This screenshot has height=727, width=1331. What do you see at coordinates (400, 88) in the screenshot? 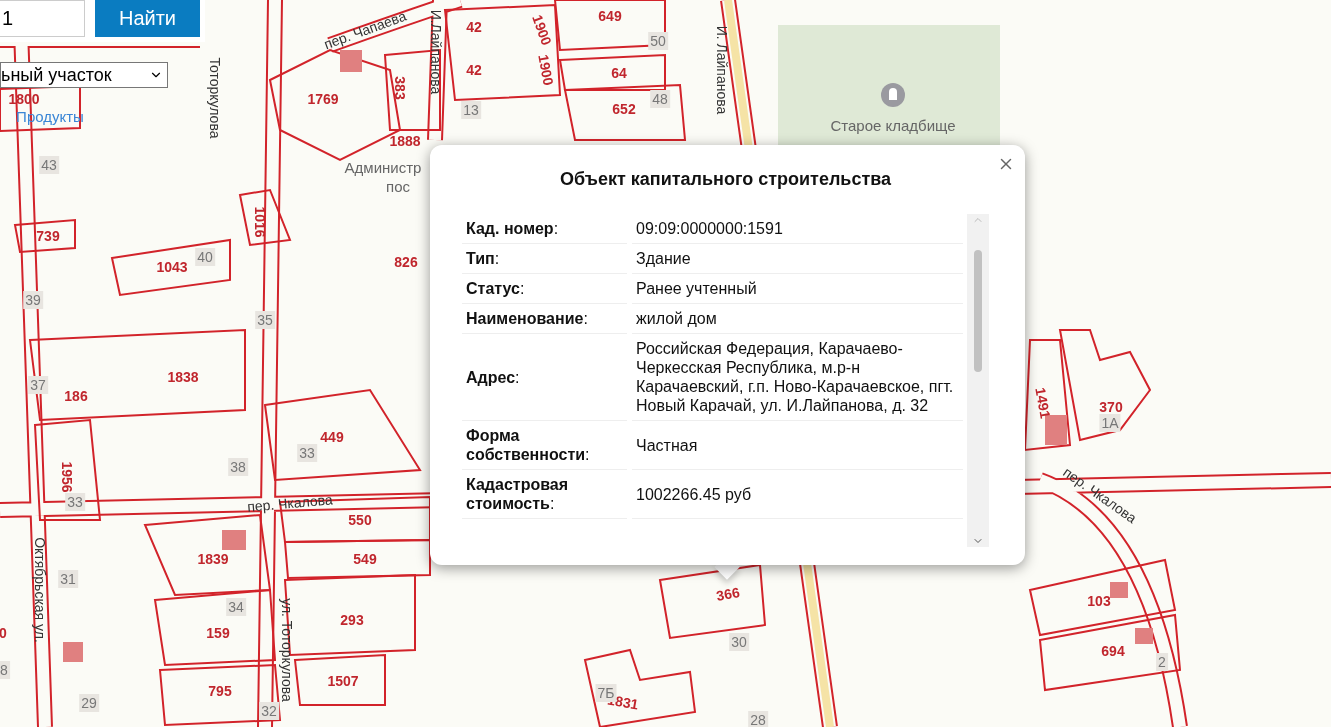
I see `parcel-number: 383` at bounding box center [400, 88].